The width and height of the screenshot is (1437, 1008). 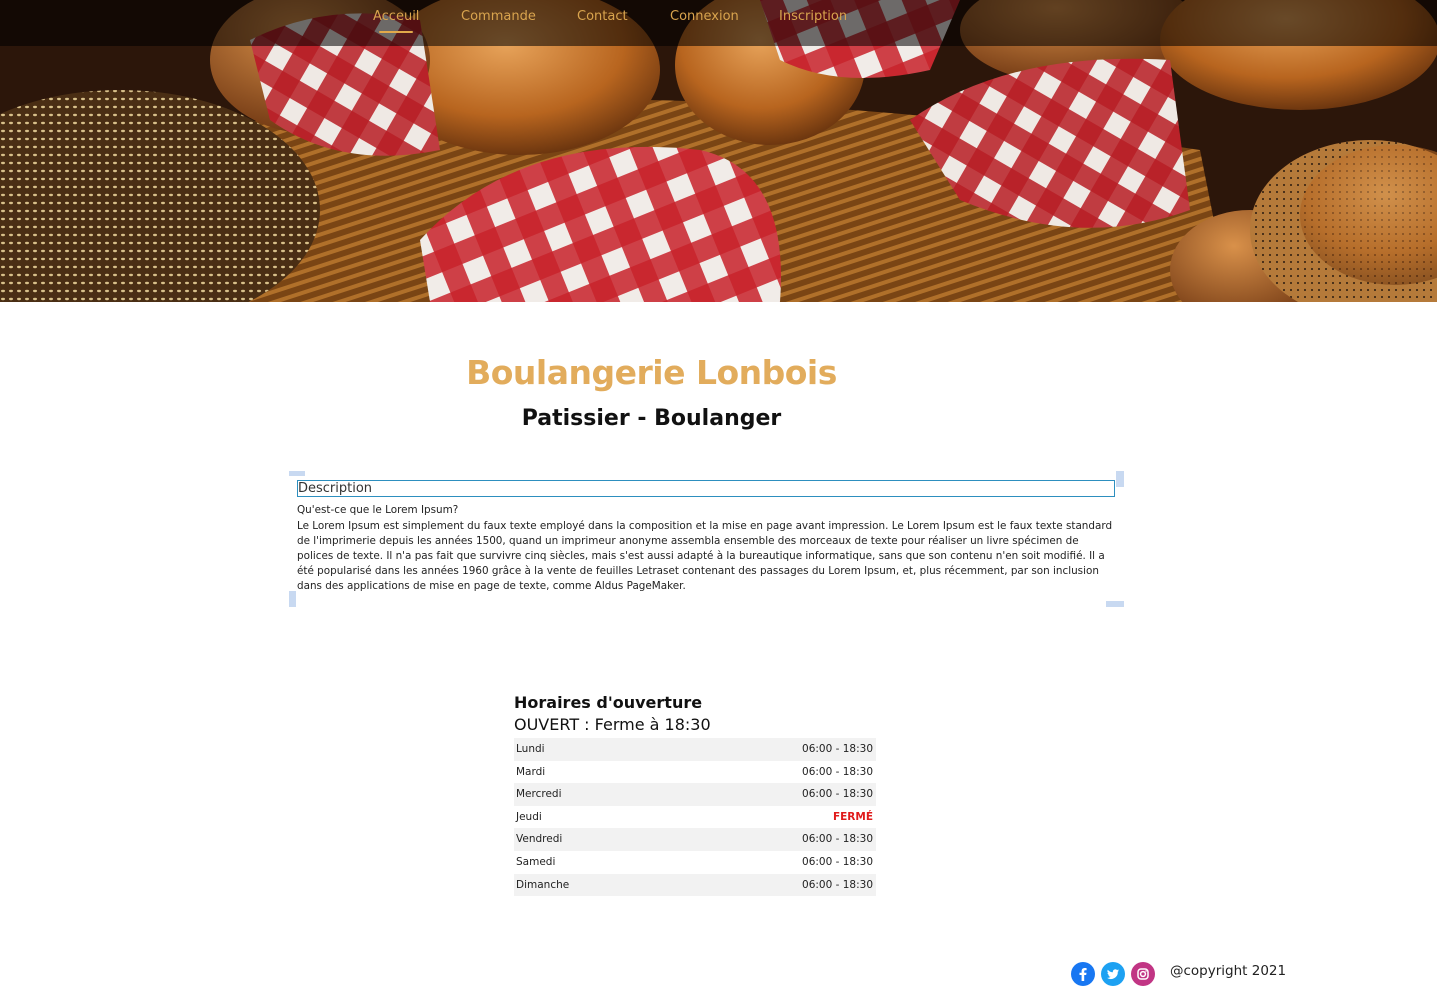 What do you see at coordinates (651, 372) in the screenshot?
I see `site-title: Boulangerie Lonbois` at bounding box center [651, 372].